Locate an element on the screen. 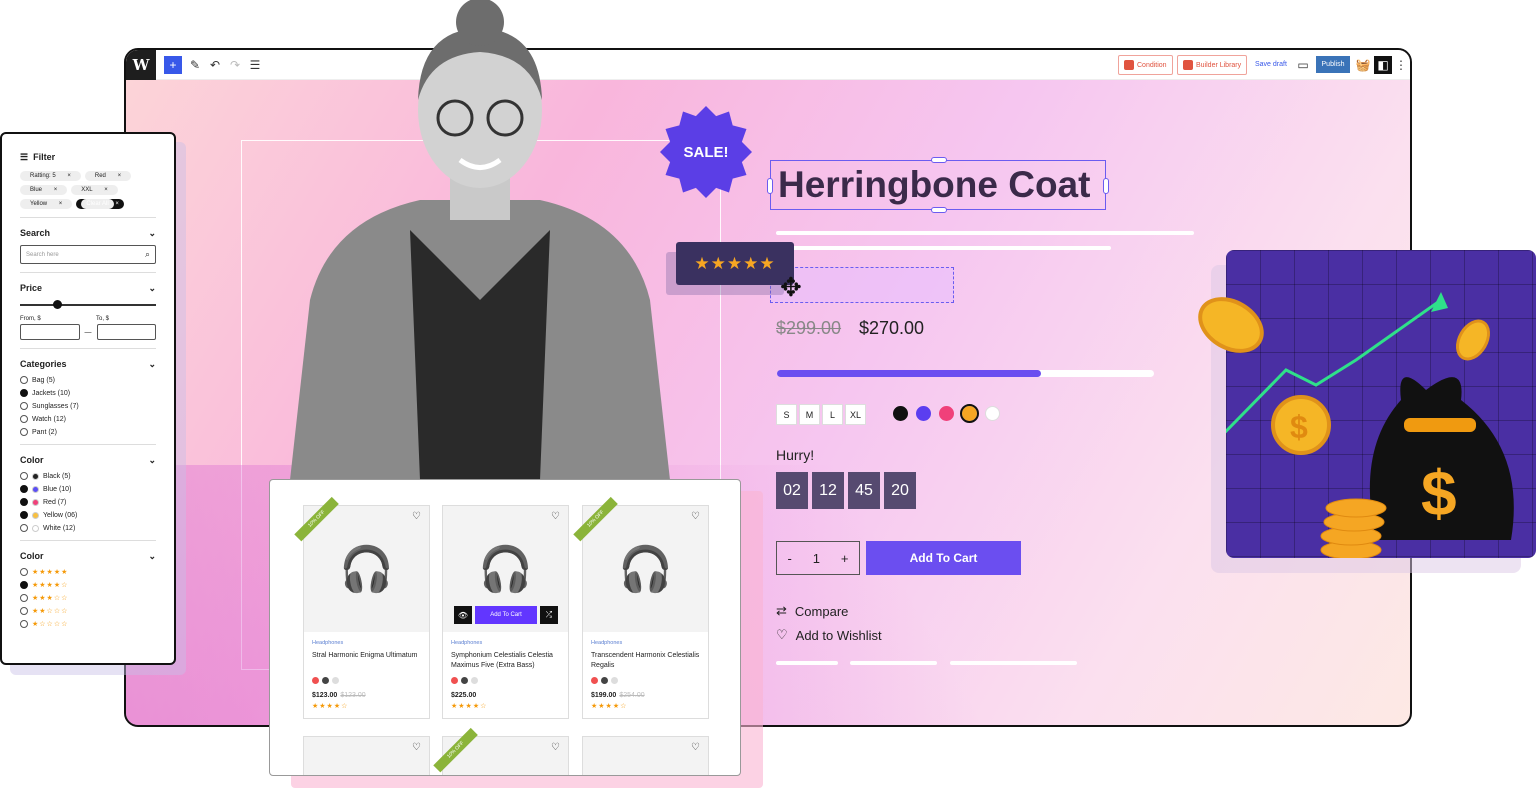  price-section-header: Price ⌄ is located at coordinates (88, 288).